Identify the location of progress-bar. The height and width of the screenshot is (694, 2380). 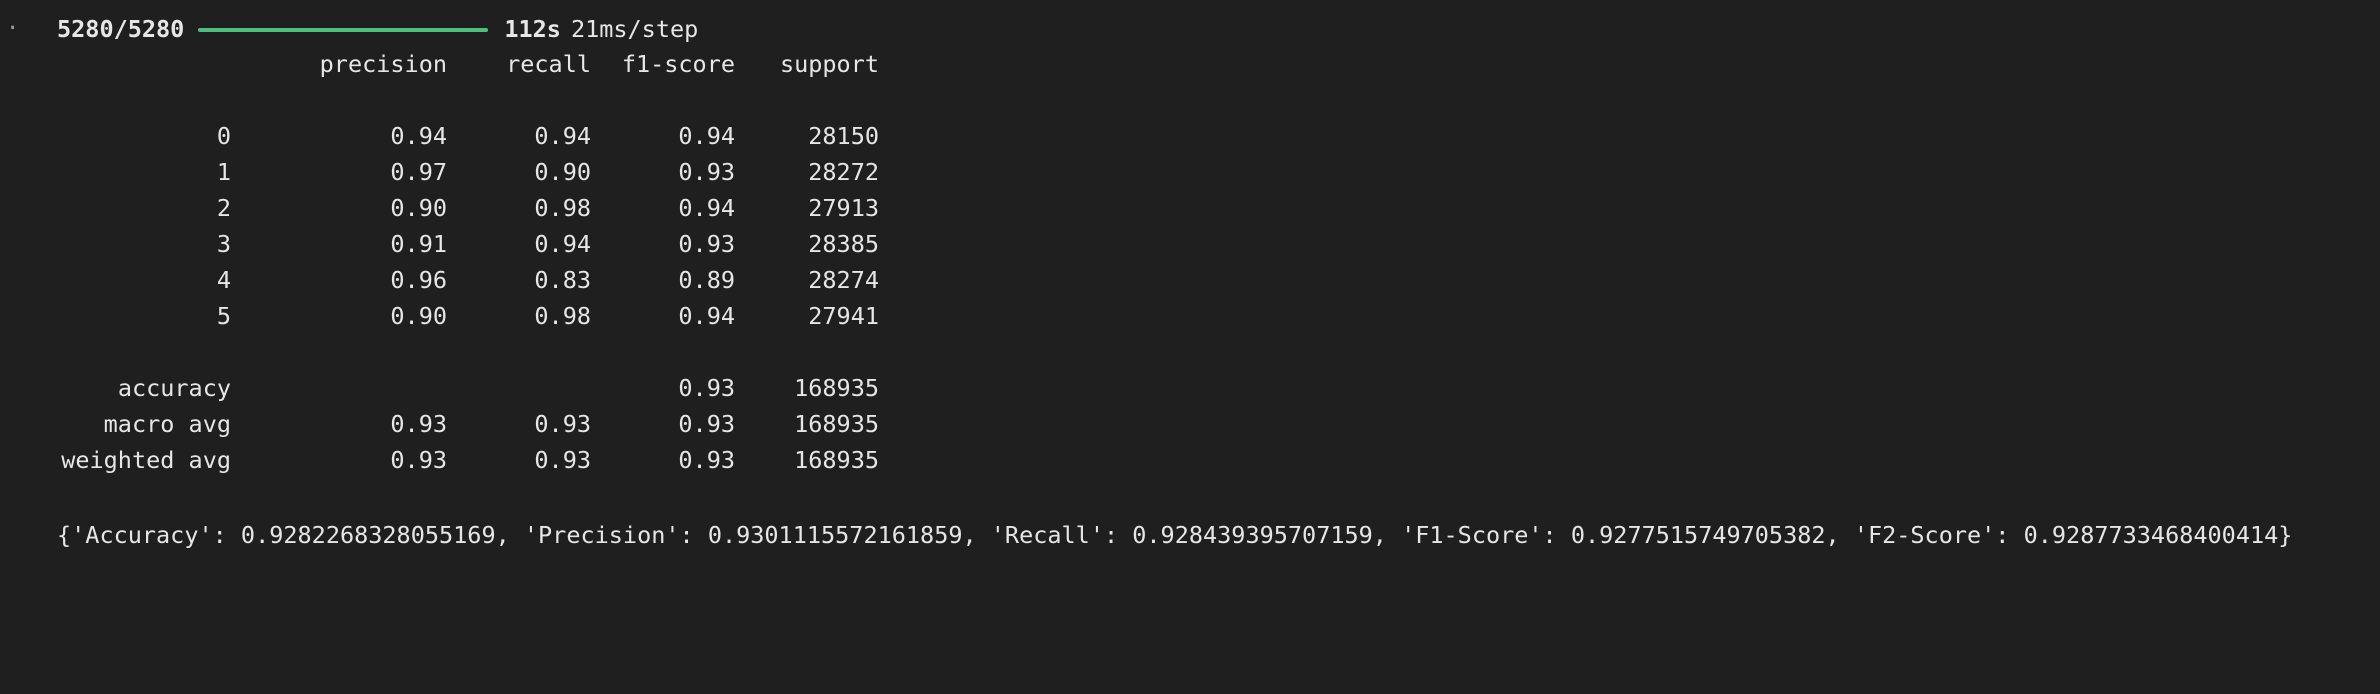
(343, 30).